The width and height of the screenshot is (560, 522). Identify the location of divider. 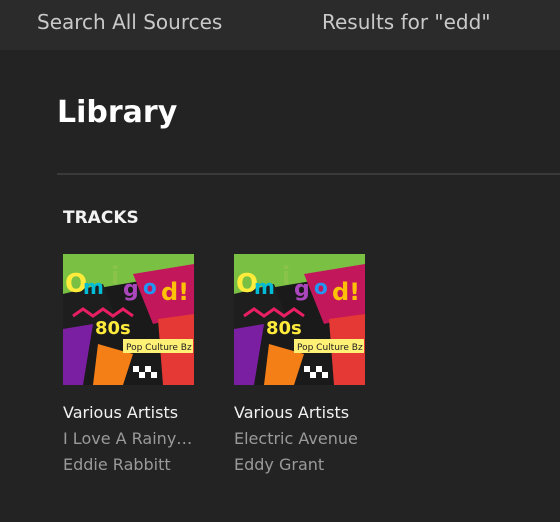
(308, 174).